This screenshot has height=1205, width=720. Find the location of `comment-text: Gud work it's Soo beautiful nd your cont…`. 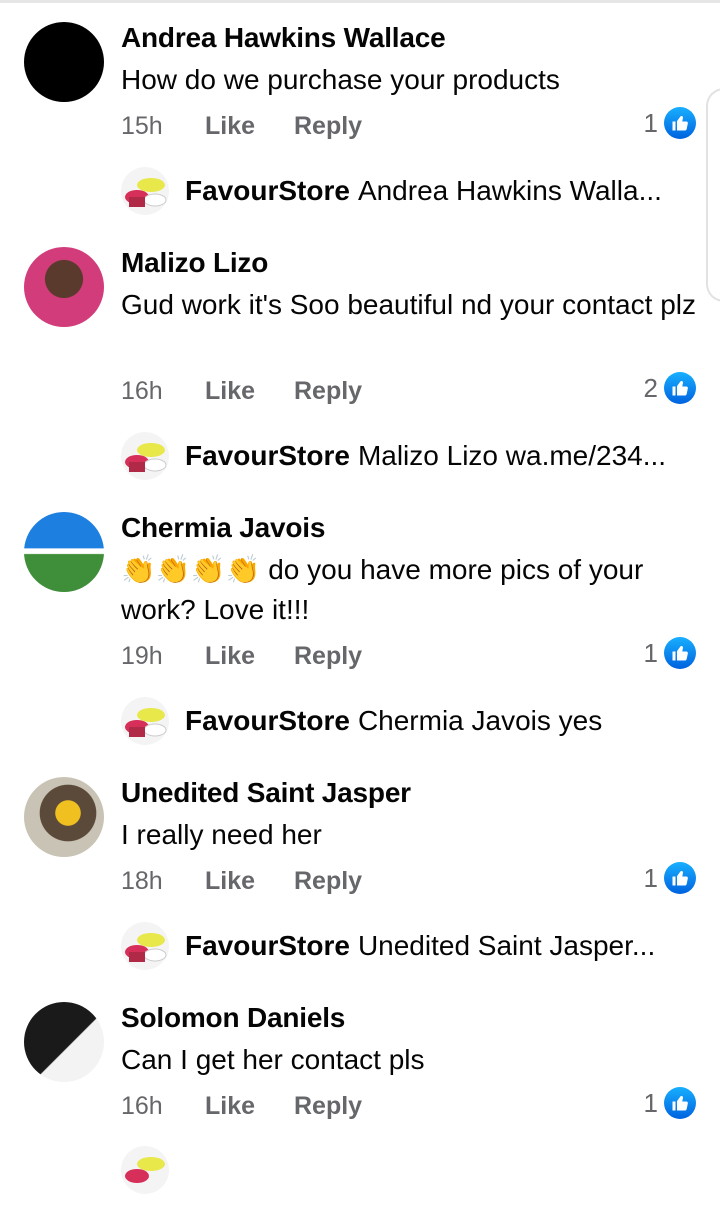

comment-text: Gud work it's Soo beautiful nd your cont… is located at coordinates (408, 304).